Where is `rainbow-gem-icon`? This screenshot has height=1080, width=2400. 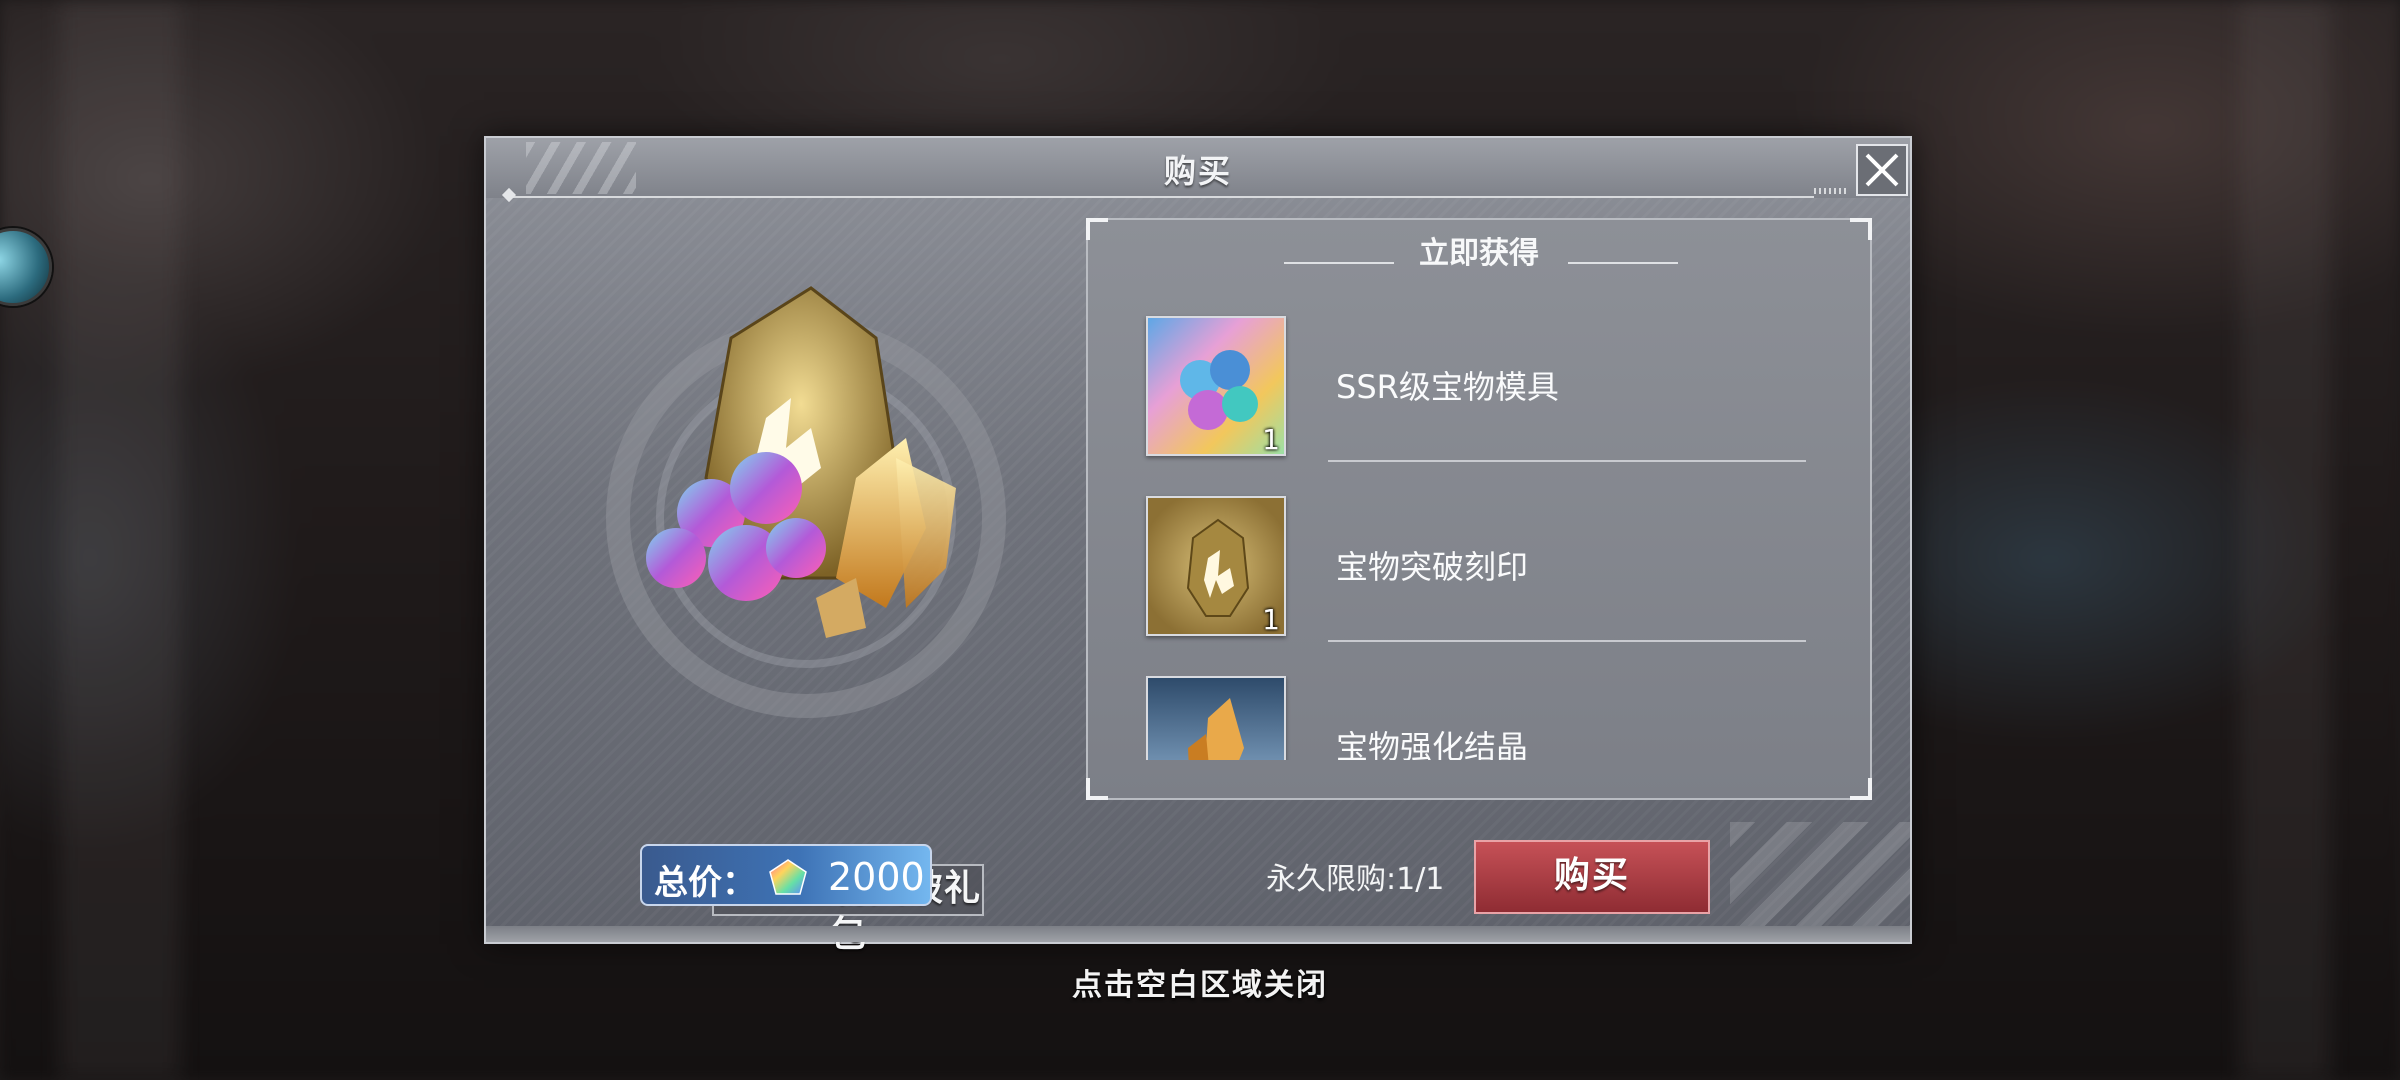
rainbow-gem-icon is located at coordinates (788, 877).